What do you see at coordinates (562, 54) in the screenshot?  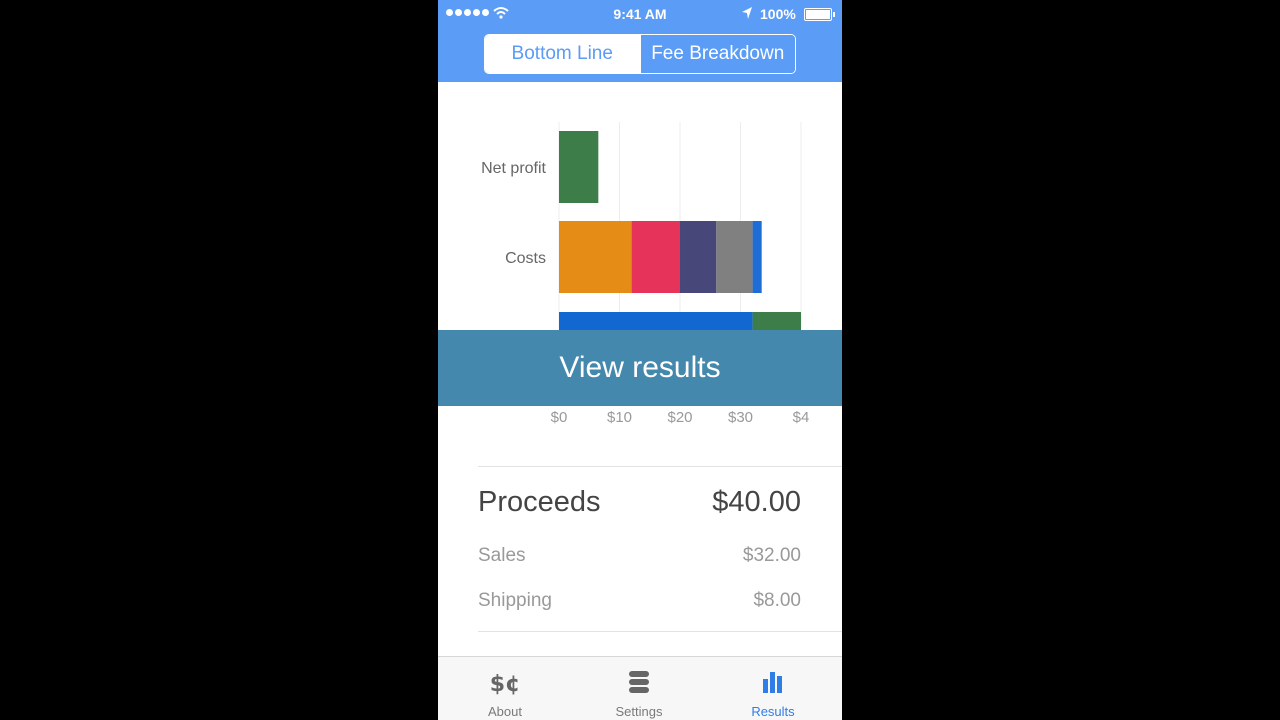 I see `segment-bottom-line: Bottom Line` at bounding box center [562, 54].